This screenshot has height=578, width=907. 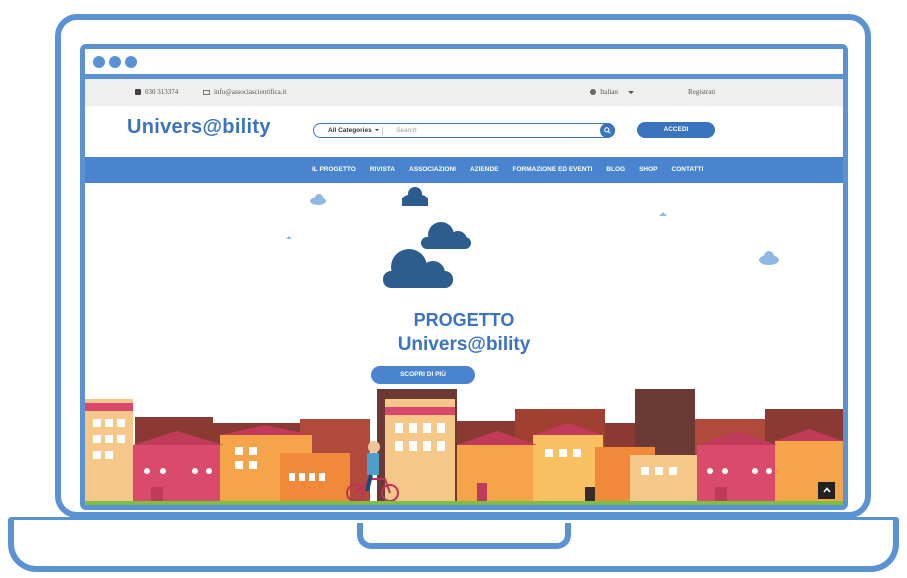 I want to click on nav-item-associazioni: ASSOCIAZIONI, so click(x=432, y=169).